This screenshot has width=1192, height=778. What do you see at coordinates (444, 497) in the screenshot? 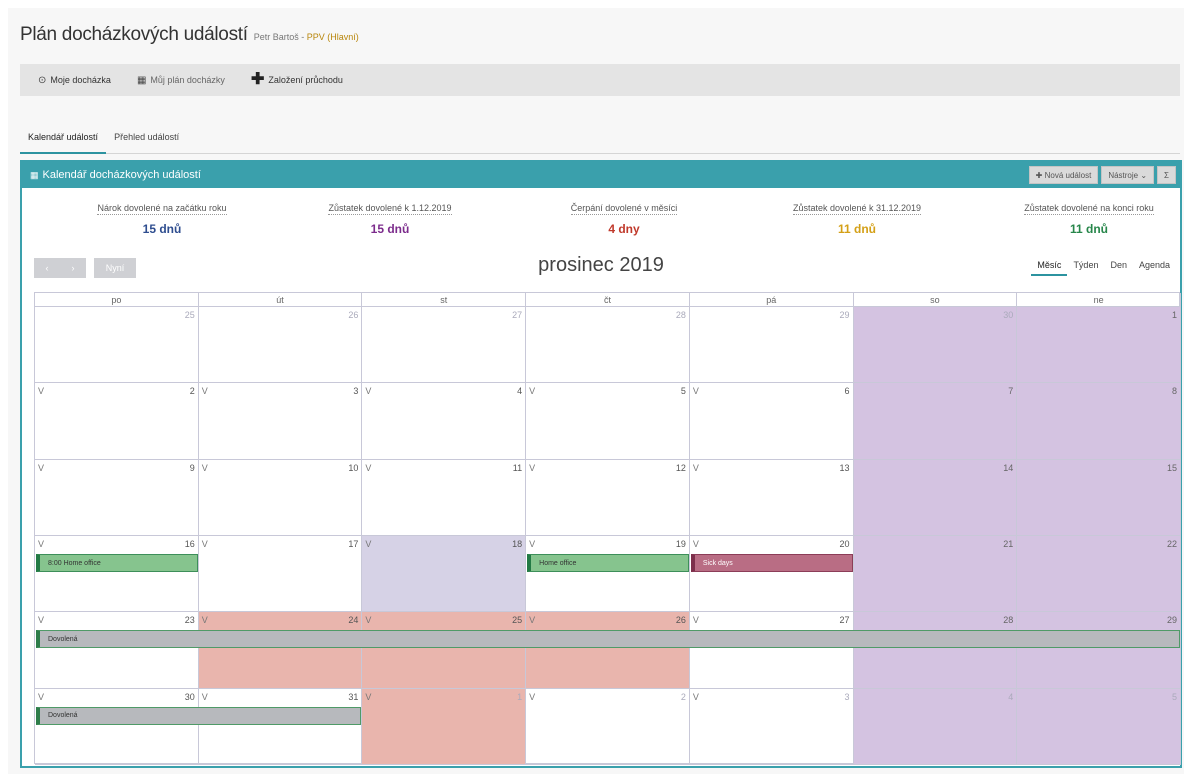
I see `day-cell: 11 V` at bounding box center [444, 497].